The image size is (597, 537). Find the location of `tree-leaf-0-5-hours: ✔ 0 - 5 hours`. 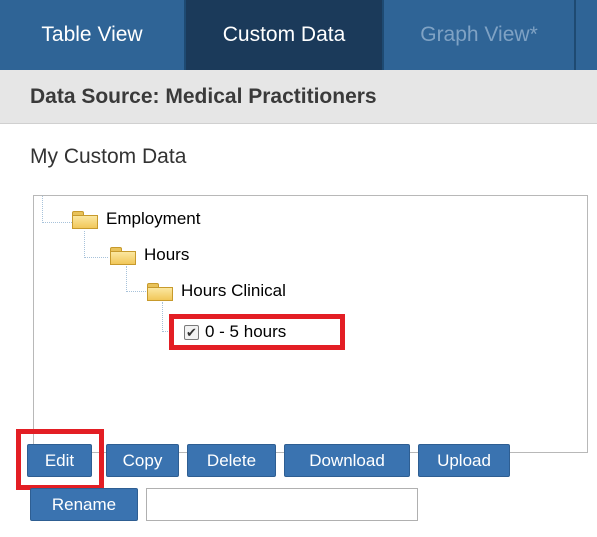

tree-leaf-0-5-hours: ✔ 0 - 5 hours is located at coordinates (257, 332).